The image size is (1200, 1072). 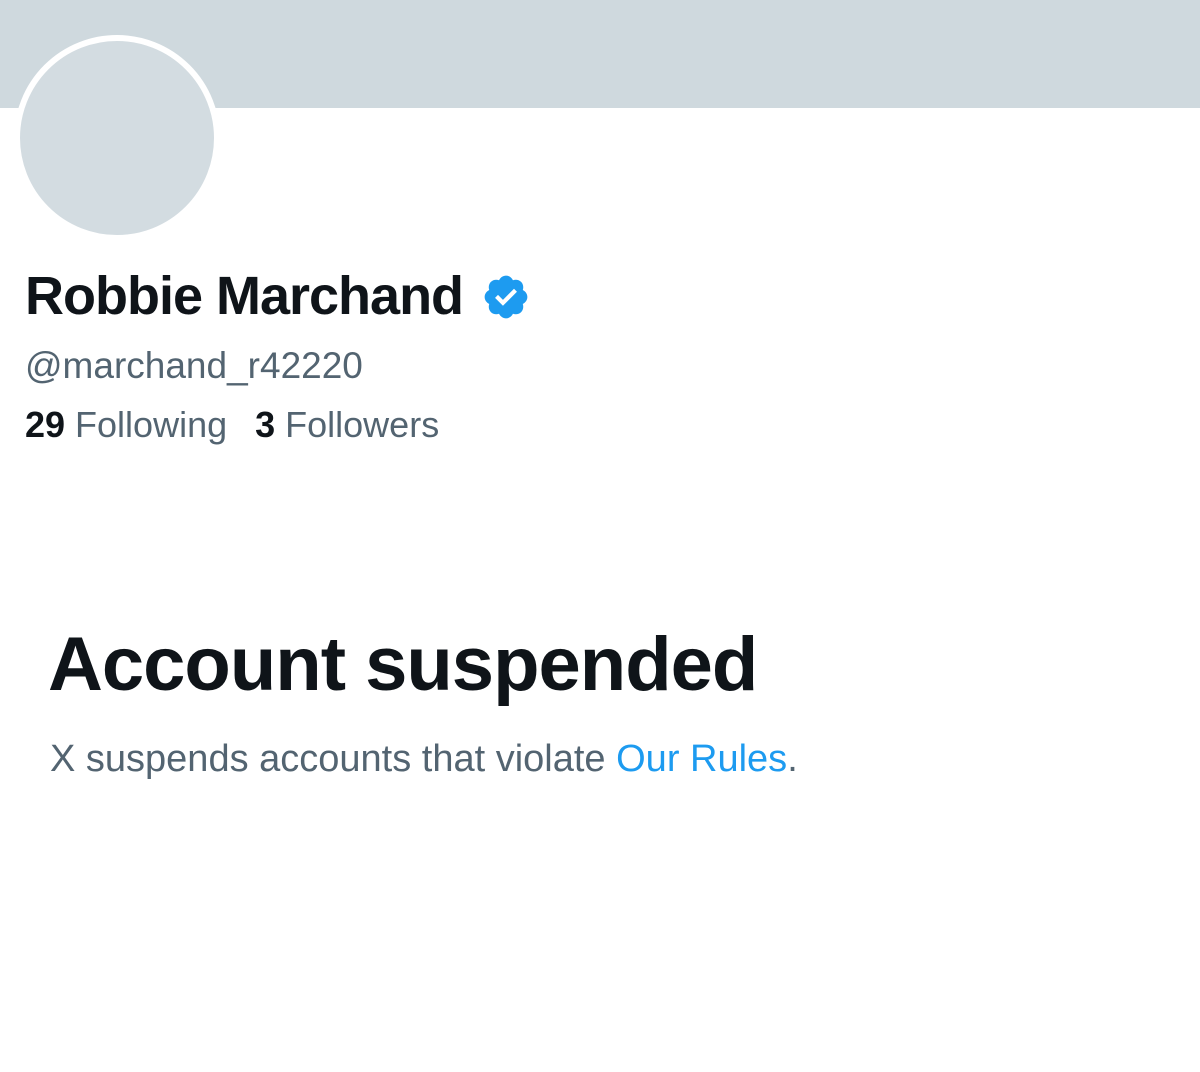 I want to click on profile-handle: @marchand_r42220, so click(x=194, y=365).